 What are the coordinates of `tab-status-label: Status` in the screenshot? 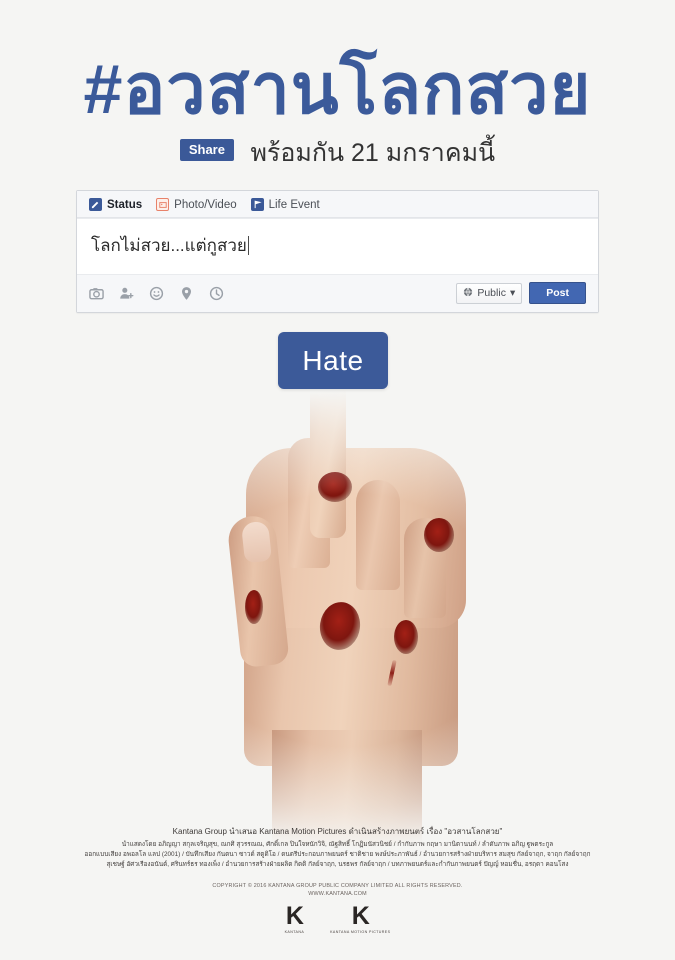 It's located at (125, 204).